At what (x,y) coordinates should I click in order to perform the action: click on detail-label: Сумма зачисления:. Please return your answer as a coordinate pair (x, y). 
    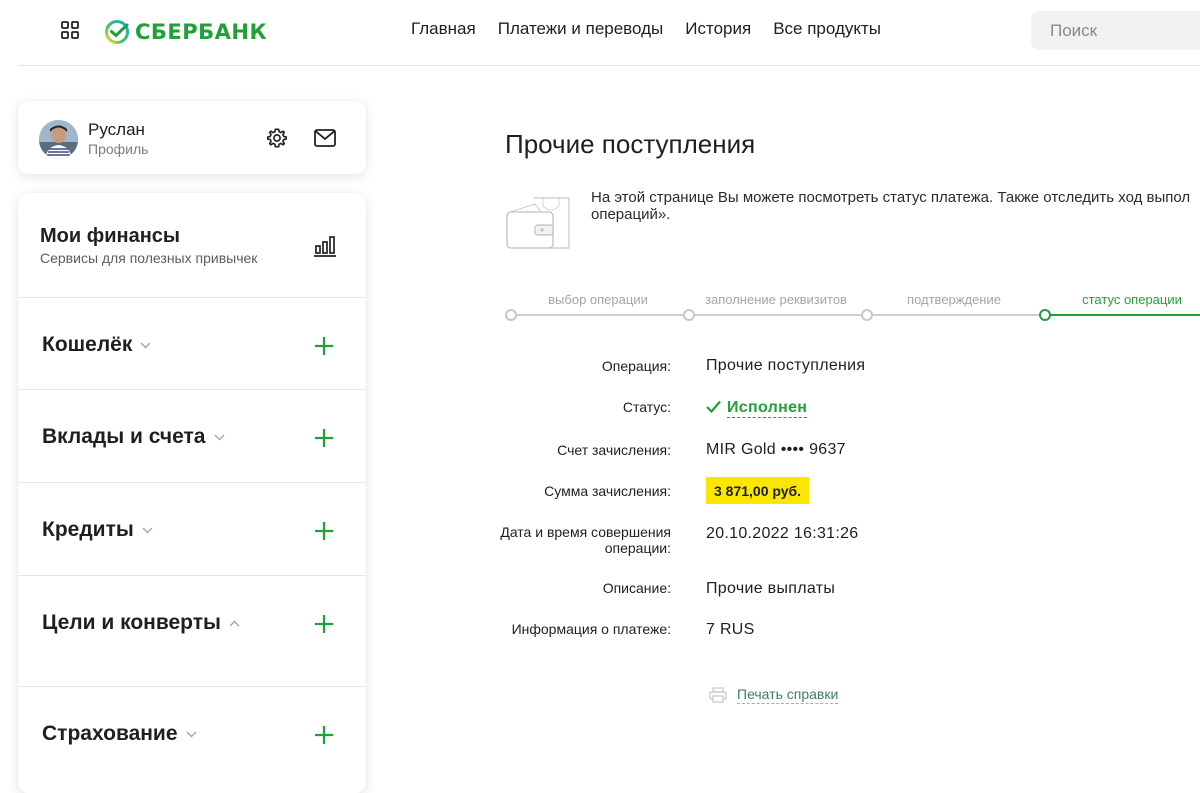
    Looking at the image, I should click on (607, 491).